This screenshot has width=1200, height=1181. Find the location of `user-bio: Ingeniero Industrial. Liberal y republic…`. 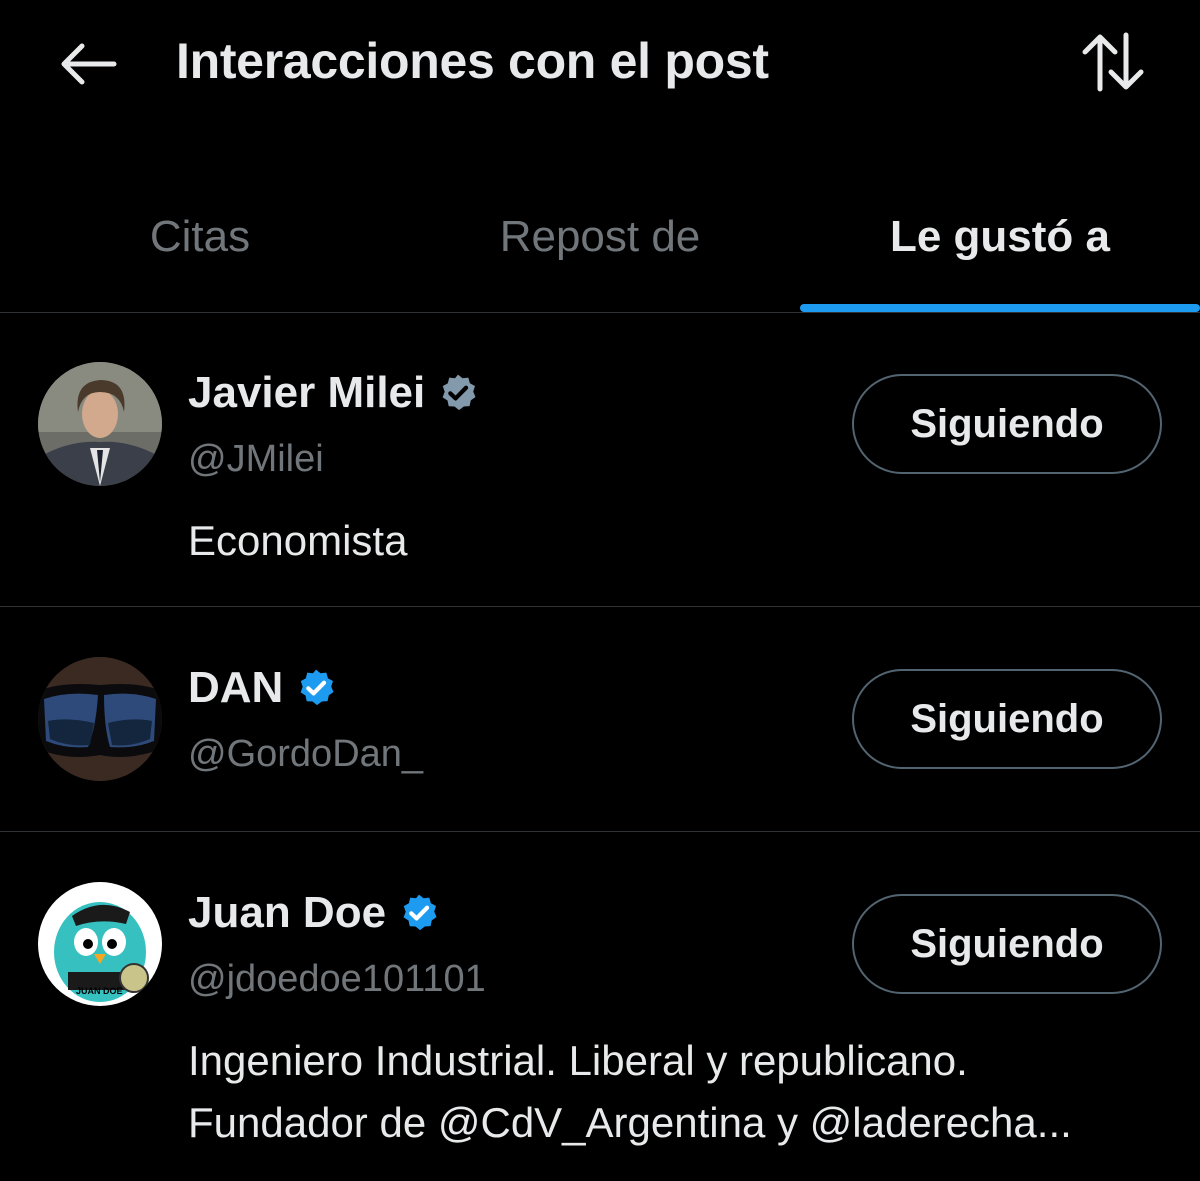

user-bio: Ingeniero Industrial. Liberal y republic… is located at coordinates (683, 1092).